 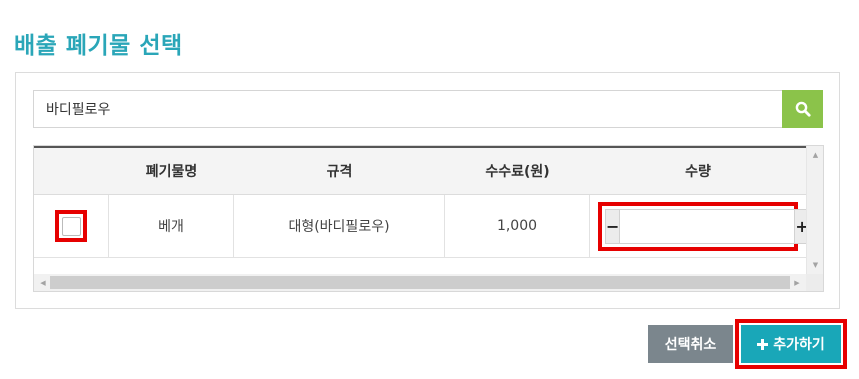 I want to click on horizontal-scroll-thumb, so click(x=420, y=282).